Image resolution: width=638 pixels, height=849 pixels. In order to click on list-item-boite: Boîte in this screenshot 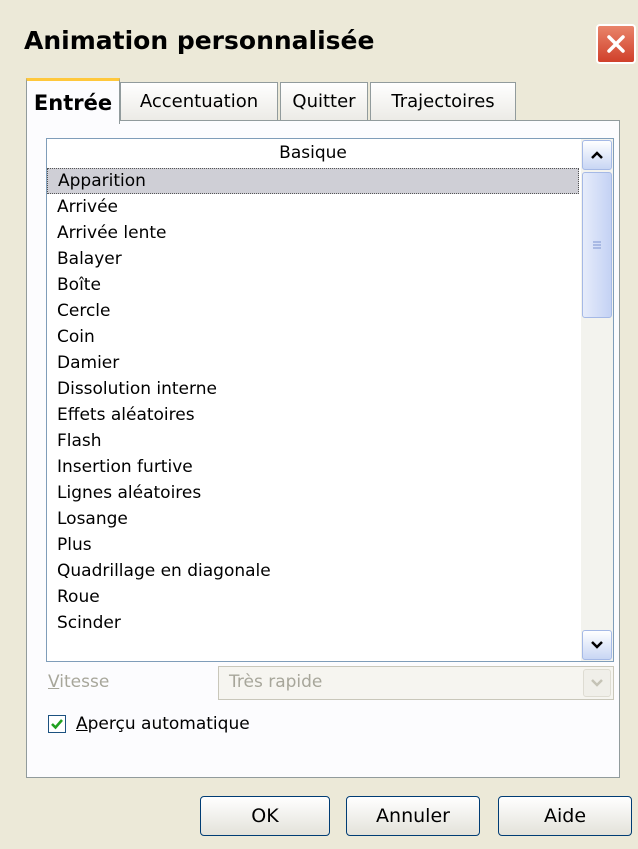, I will do `click(313, 285)`.